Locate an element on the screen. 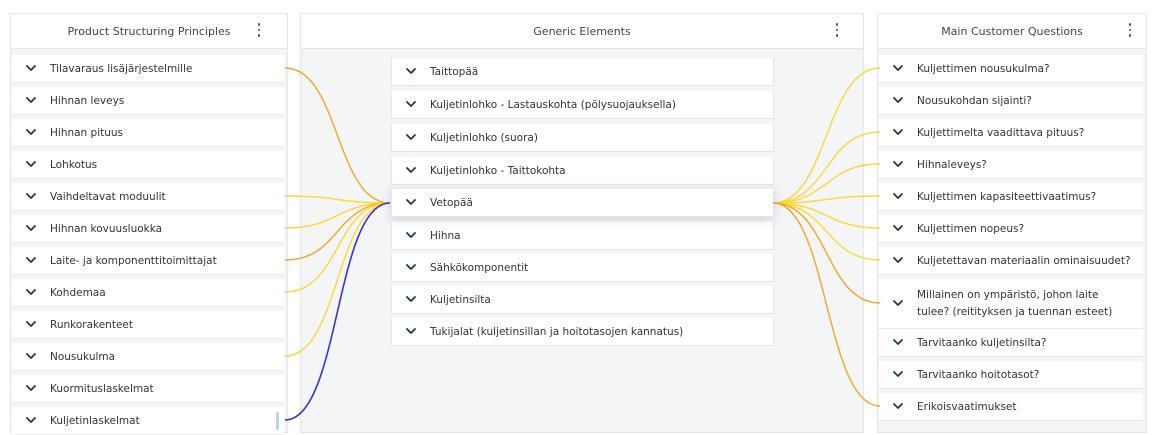 The height and width of the screenshot is (435, 1154). question-item-kuljettimen-kapasiteettivaatimus: Kuljettimen kapasiteettivaatimus? is located at coordinates (1011, 197).